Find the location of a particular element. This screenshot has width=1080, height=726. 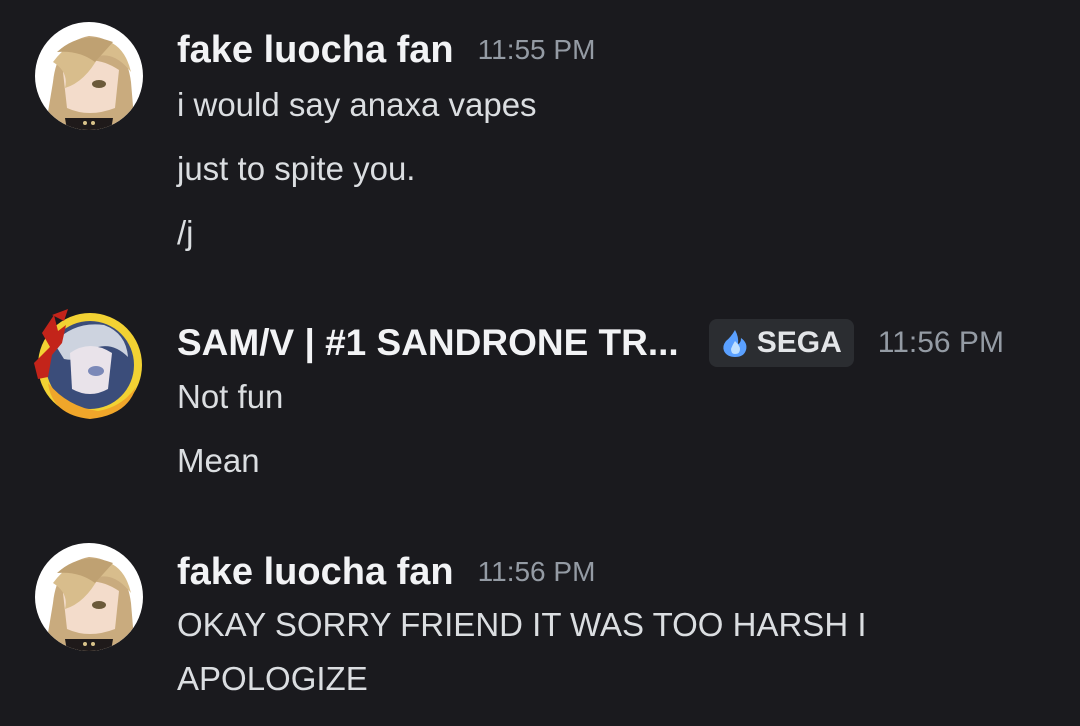

timestamp: 11:55 PM is located at coordinates (537, 50).